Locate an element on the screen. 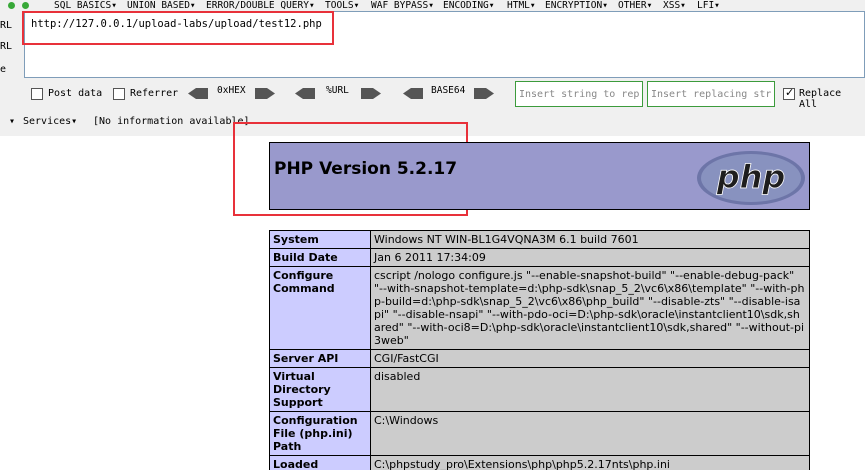 The width and height of the screenshot is (865, 470). menu-encryption: ENCRYPTION▾ is located at coordinates (576, 5).